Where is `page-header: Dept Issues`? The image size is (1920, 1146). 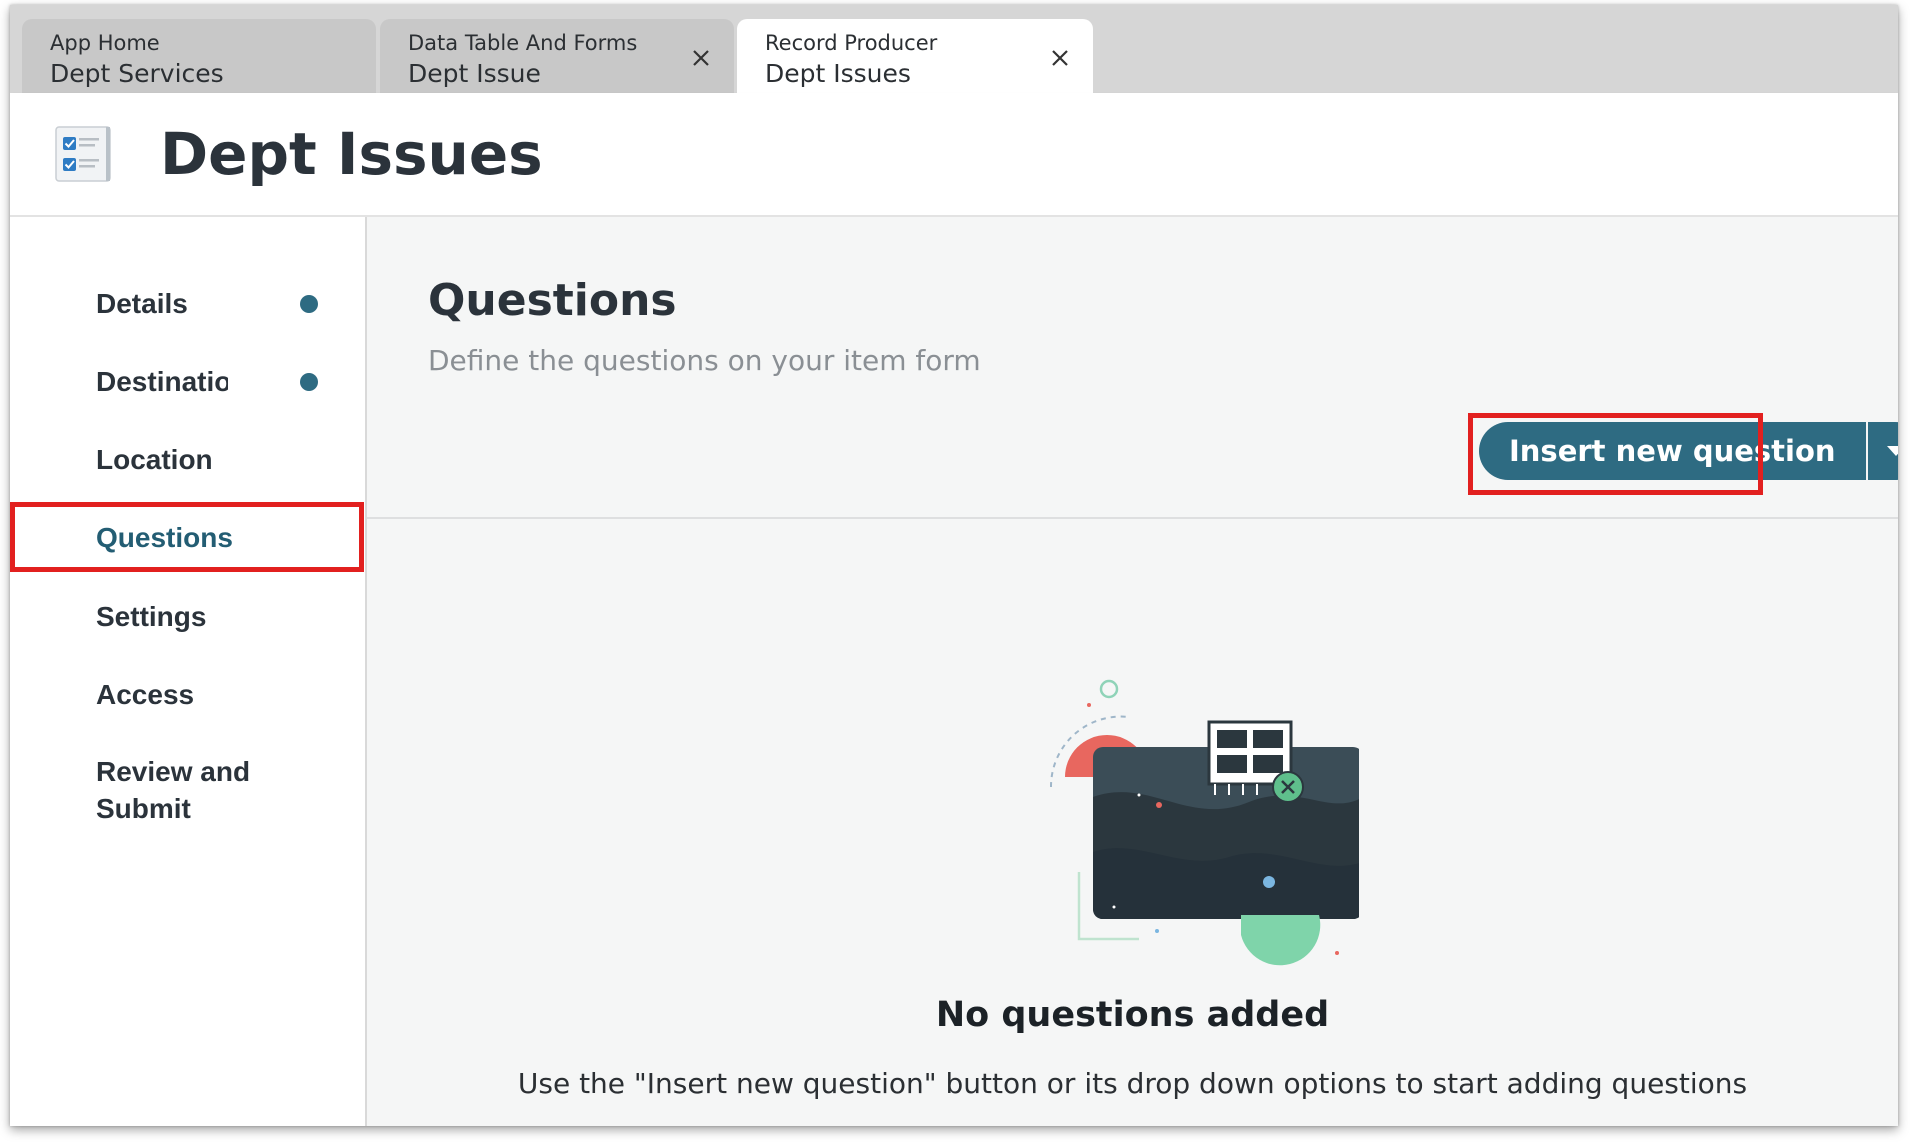
page-header: Dept Issues is located at coordinates (954, 155).